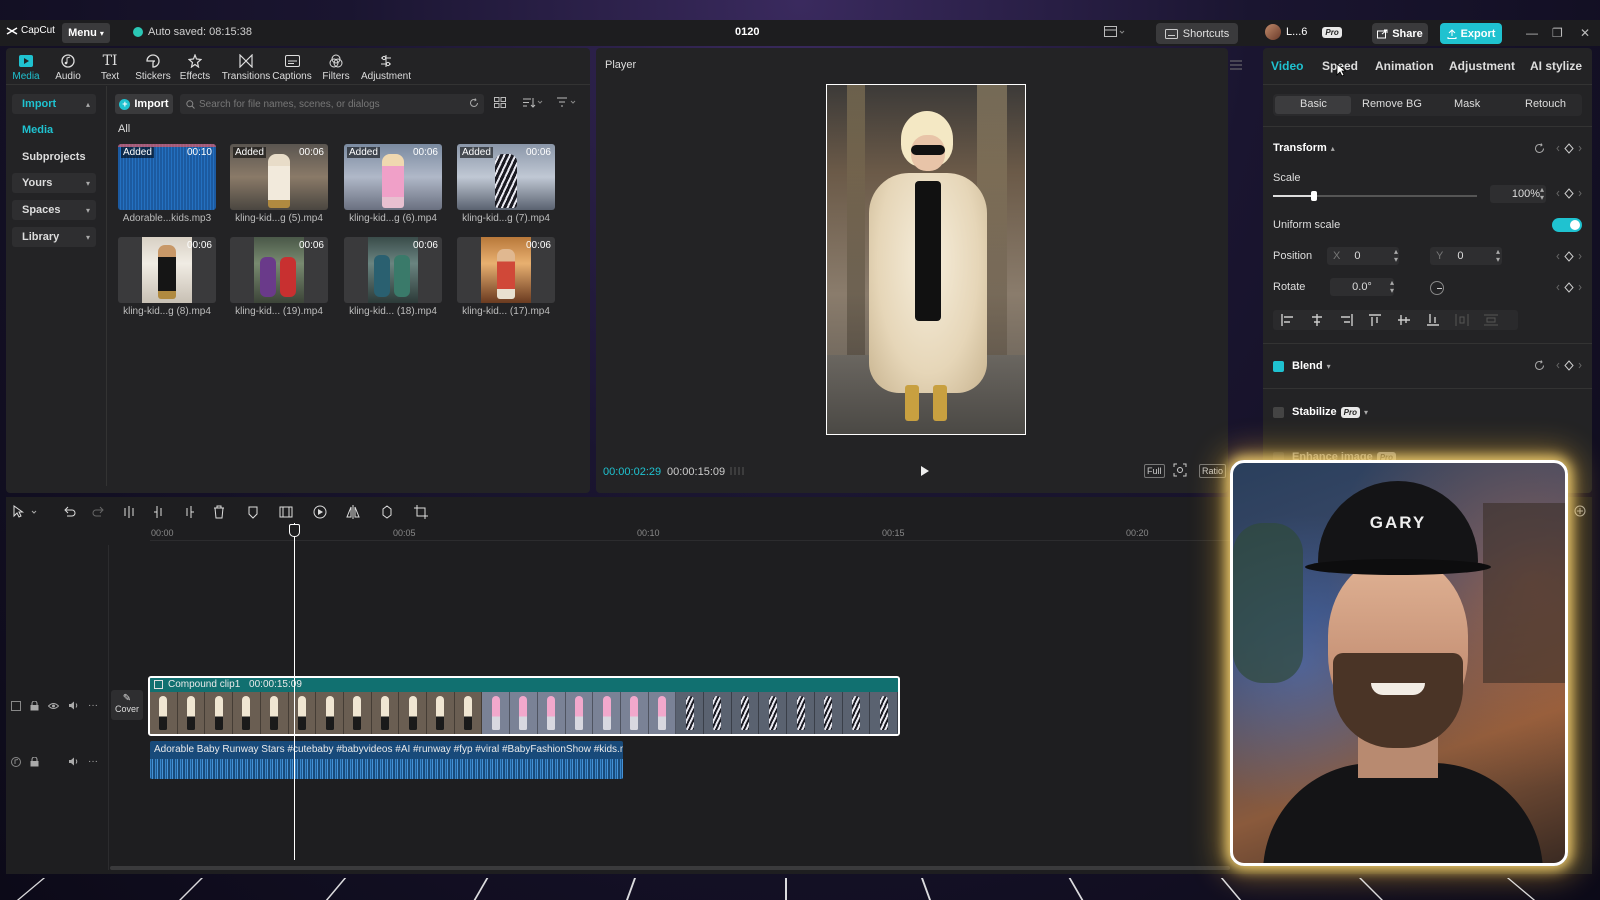  What do you see at coordinates (286, 512) in the screenshot?
I see `freeze-icon` at bounding box center [286, 512].